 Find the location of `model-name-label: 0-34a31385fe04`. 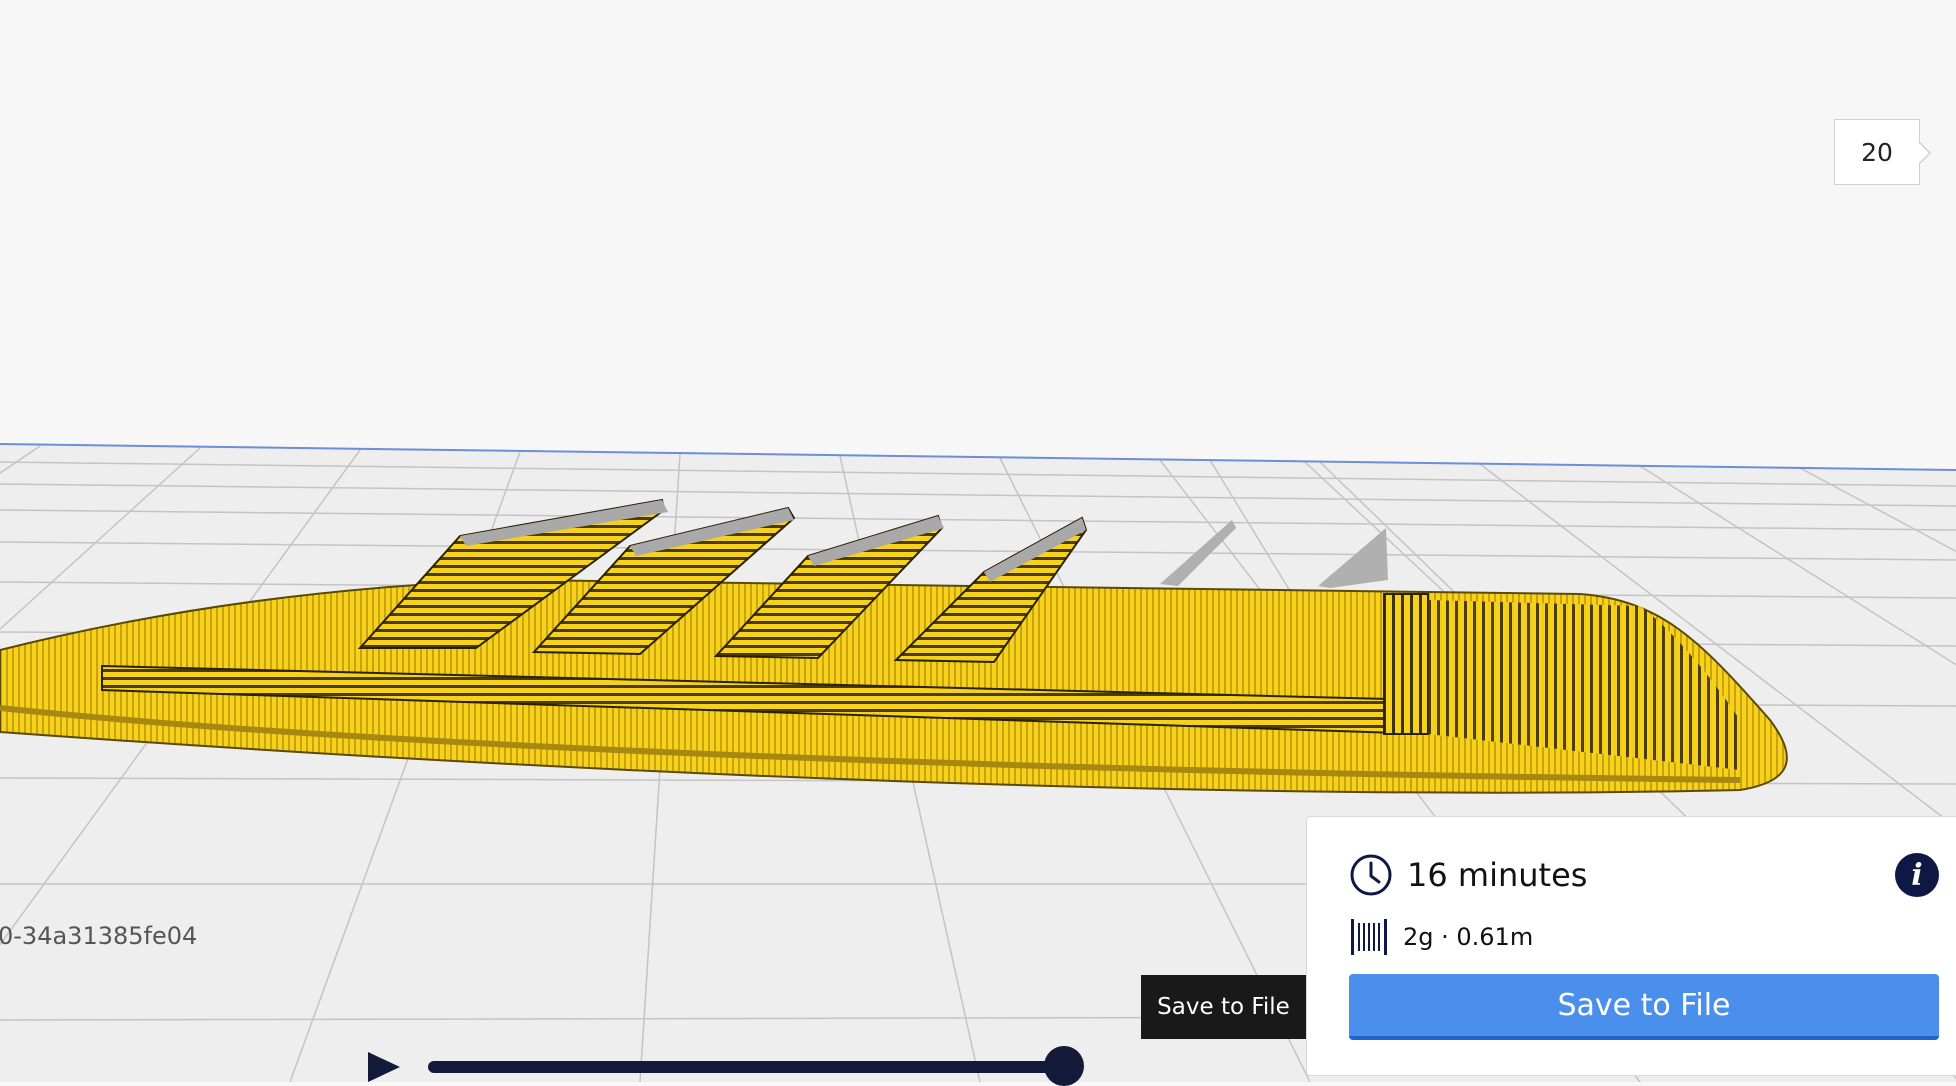

model-name-label: 0-34a31385fe04 is located at coordinates (99, 936).